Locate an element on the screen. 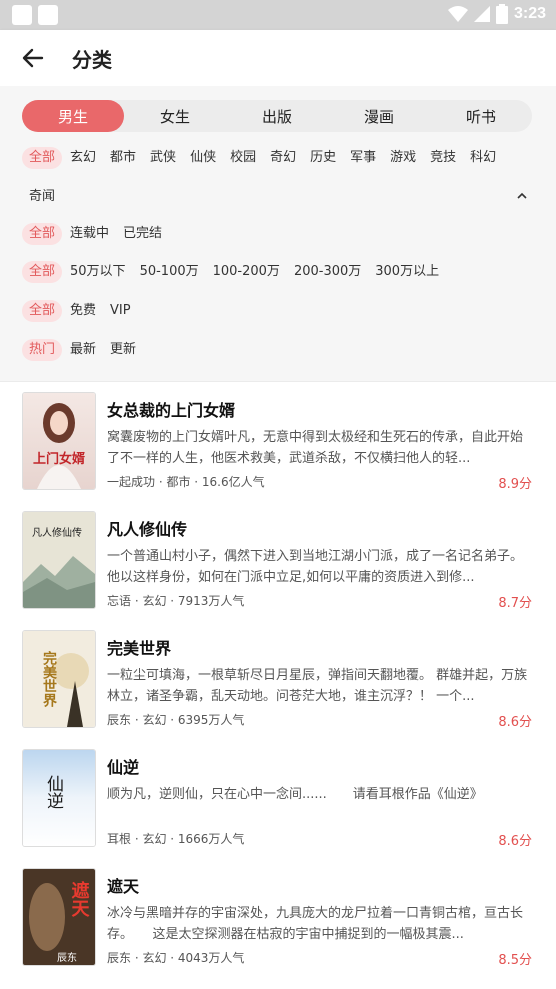 The image size is (556, 989). price-filter-row: 全部 免费 VIP is located at coordinates (83, 311).